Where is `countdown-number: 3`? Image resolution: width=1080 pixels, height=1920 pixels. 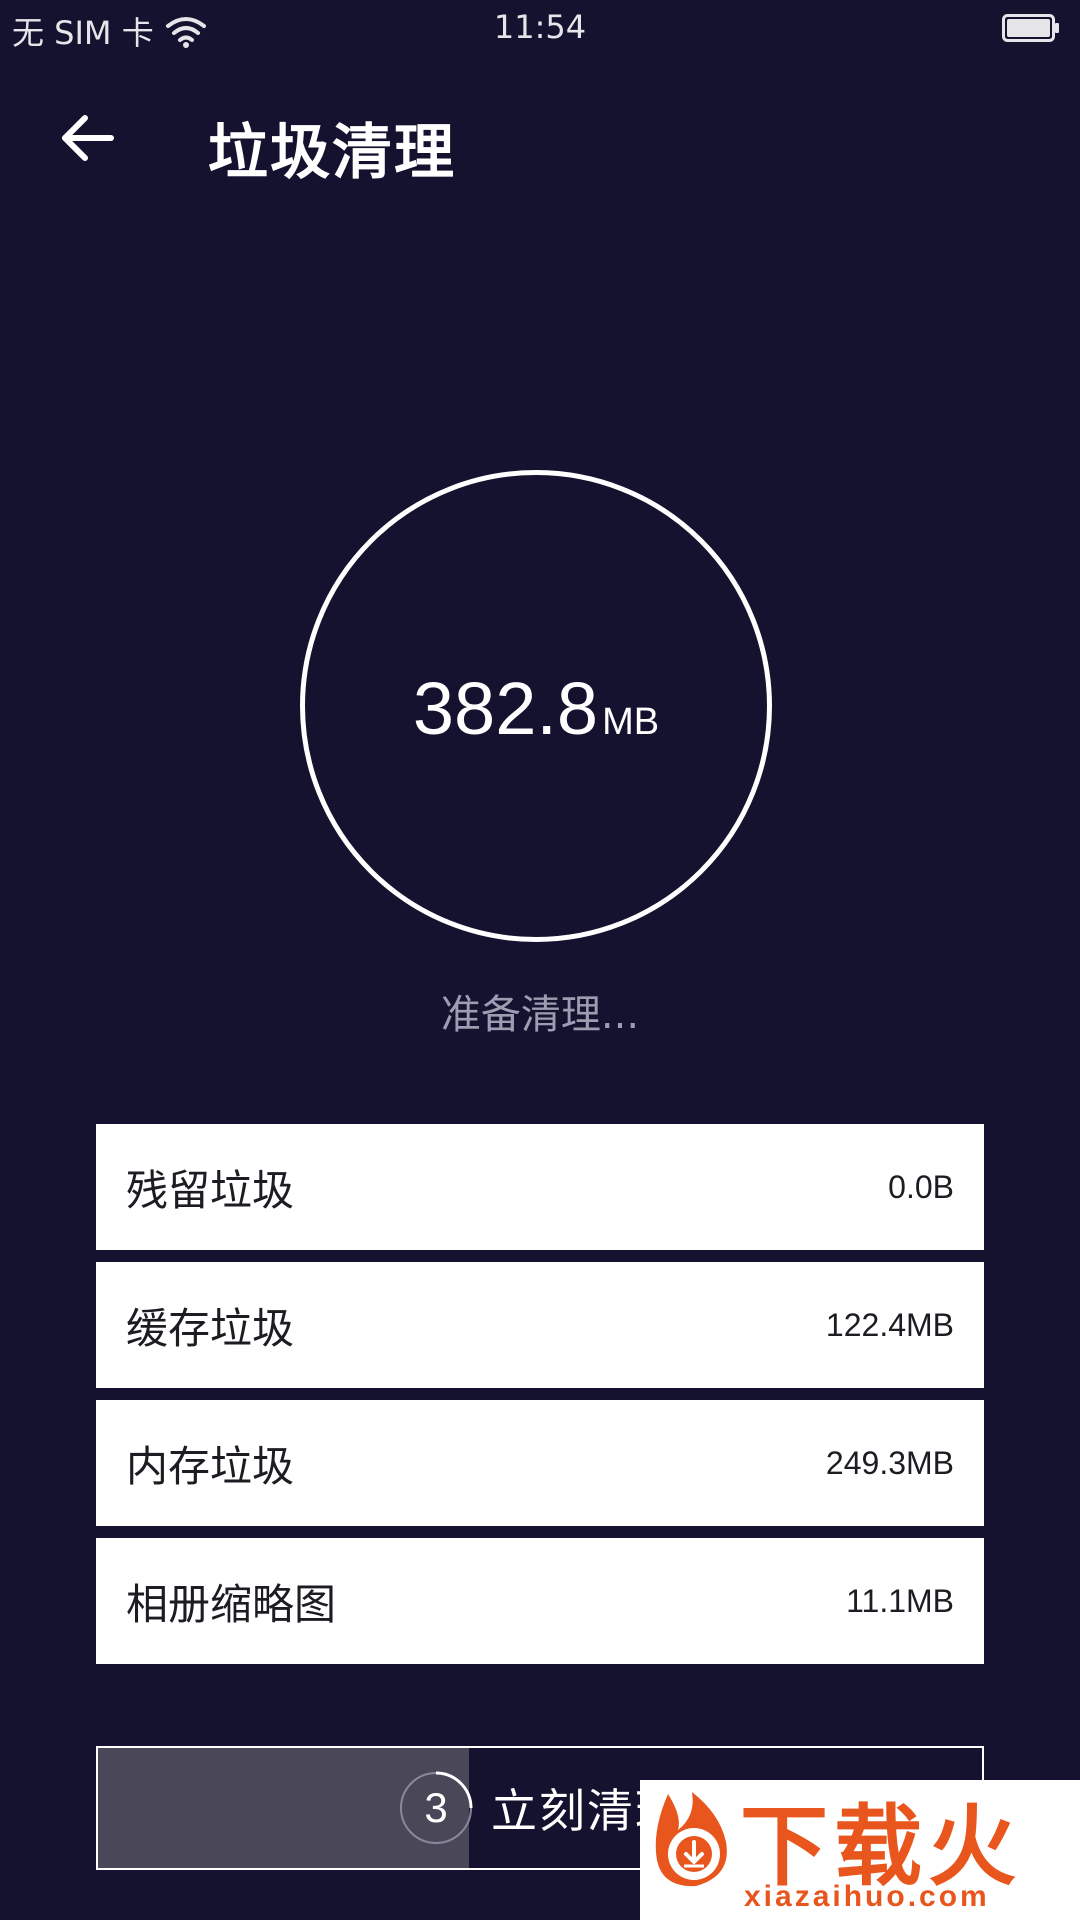
countdown-number: 3 is located at coordinates (436, 1807).